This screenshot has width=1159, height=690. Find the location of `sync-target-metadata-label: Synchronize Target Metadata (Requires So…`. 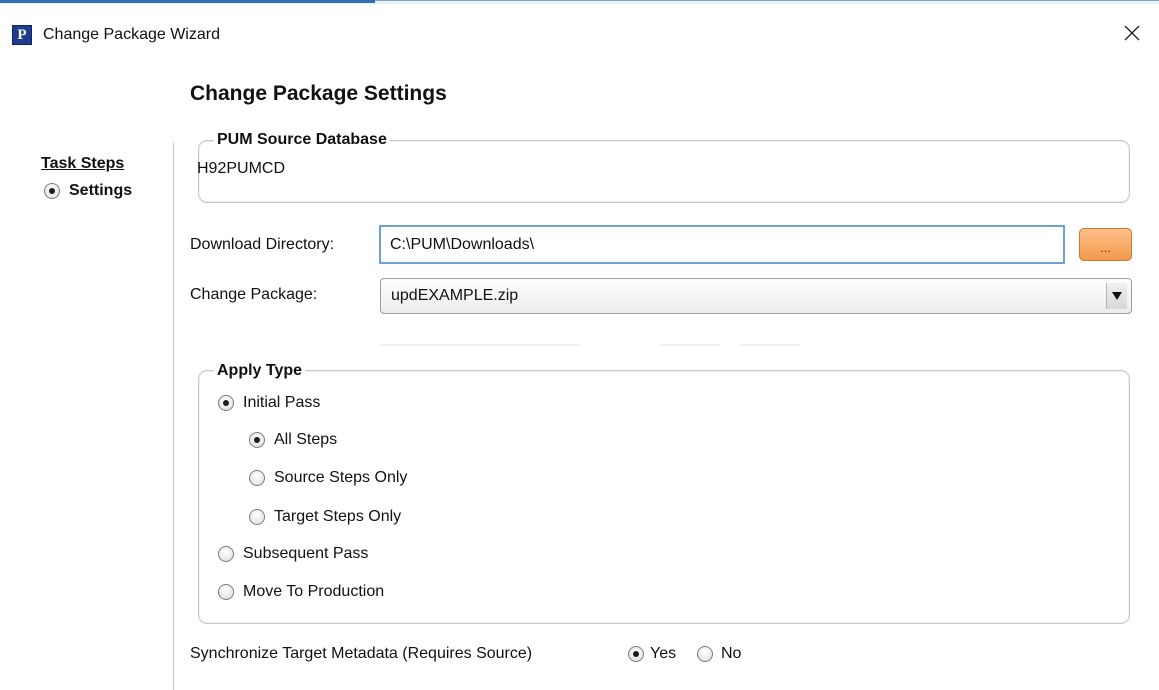

sync-target-metadata-label: Synchronize Target Metadata (Requires So… is located at coordinates (361, 653).